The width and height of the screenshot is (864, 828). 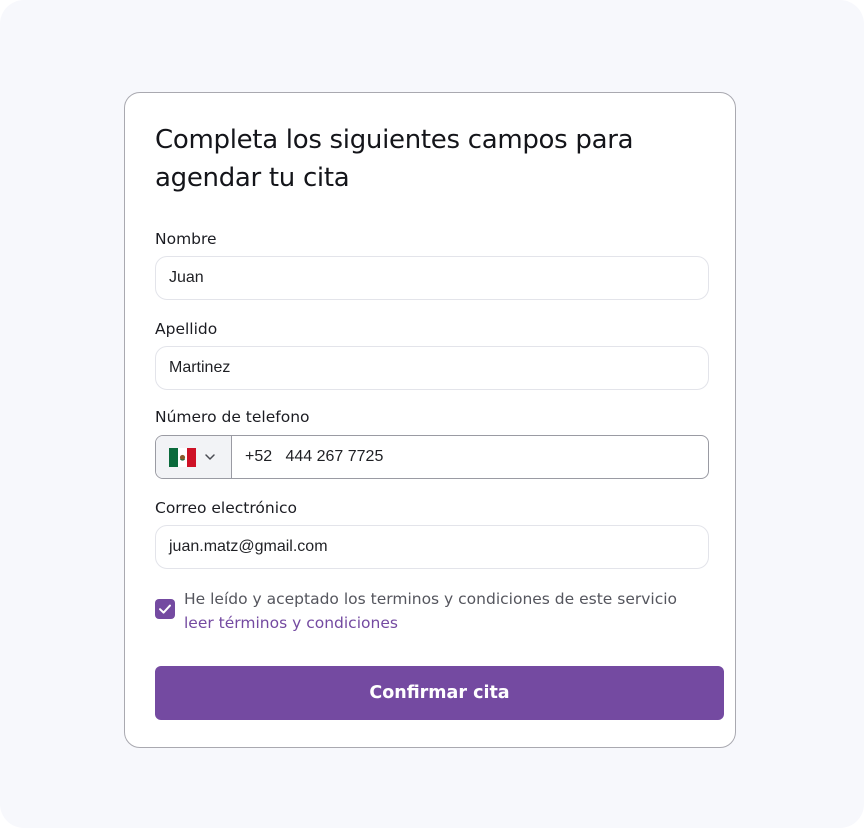 What do you see at coordinates (470, 457) in the screenshot?
I see `phone-number-field: +52 444 267 7725` at bounding box center [470, 457].